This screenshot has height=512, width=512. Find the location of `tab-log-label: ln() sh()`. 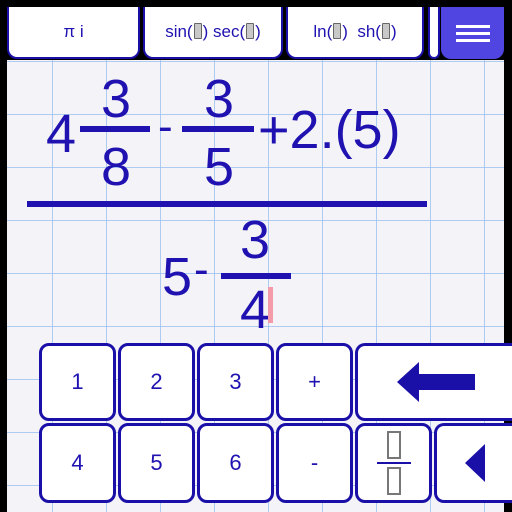

tab-log-label: ln() sh() is located at coordinates (355, 31).